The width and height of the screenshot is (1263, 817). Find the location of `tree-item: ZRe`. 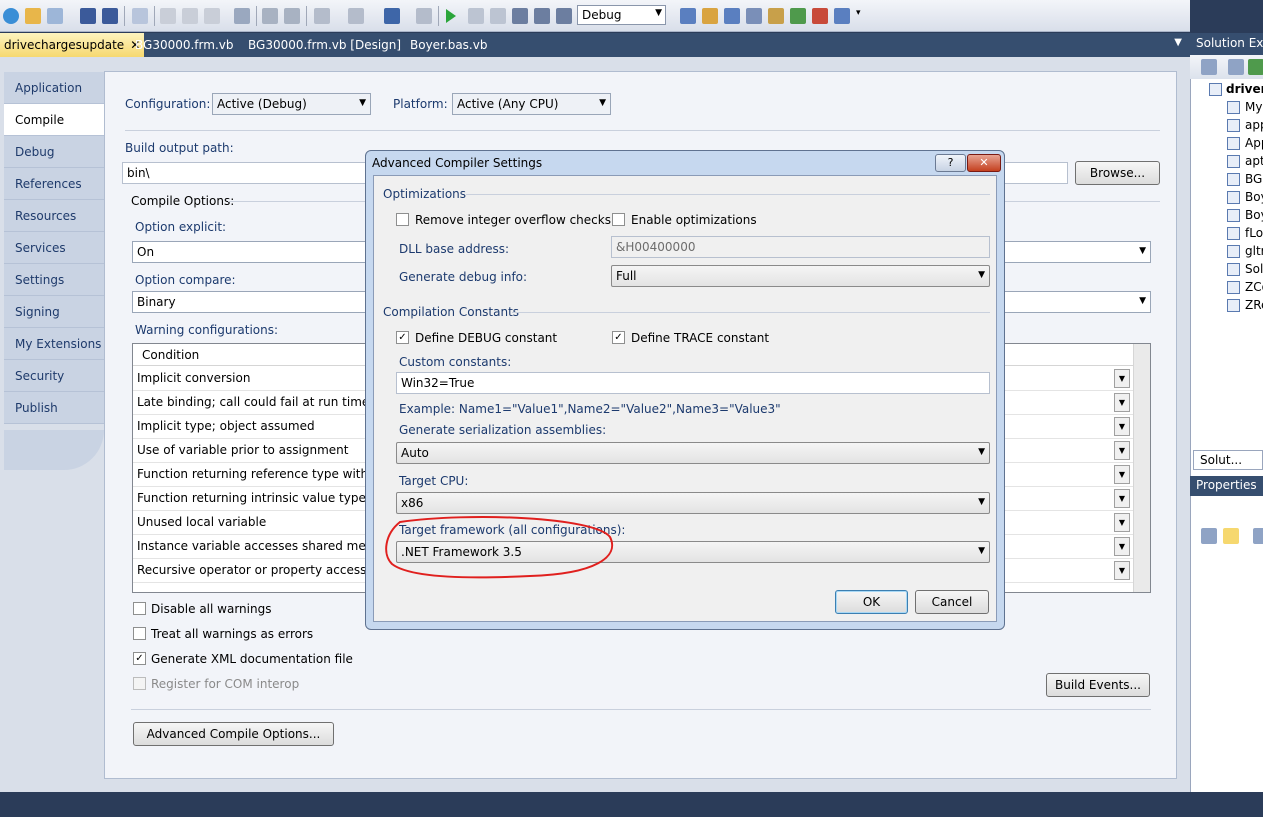

tree-item: ZRe is located at coordinates (1254, 305).